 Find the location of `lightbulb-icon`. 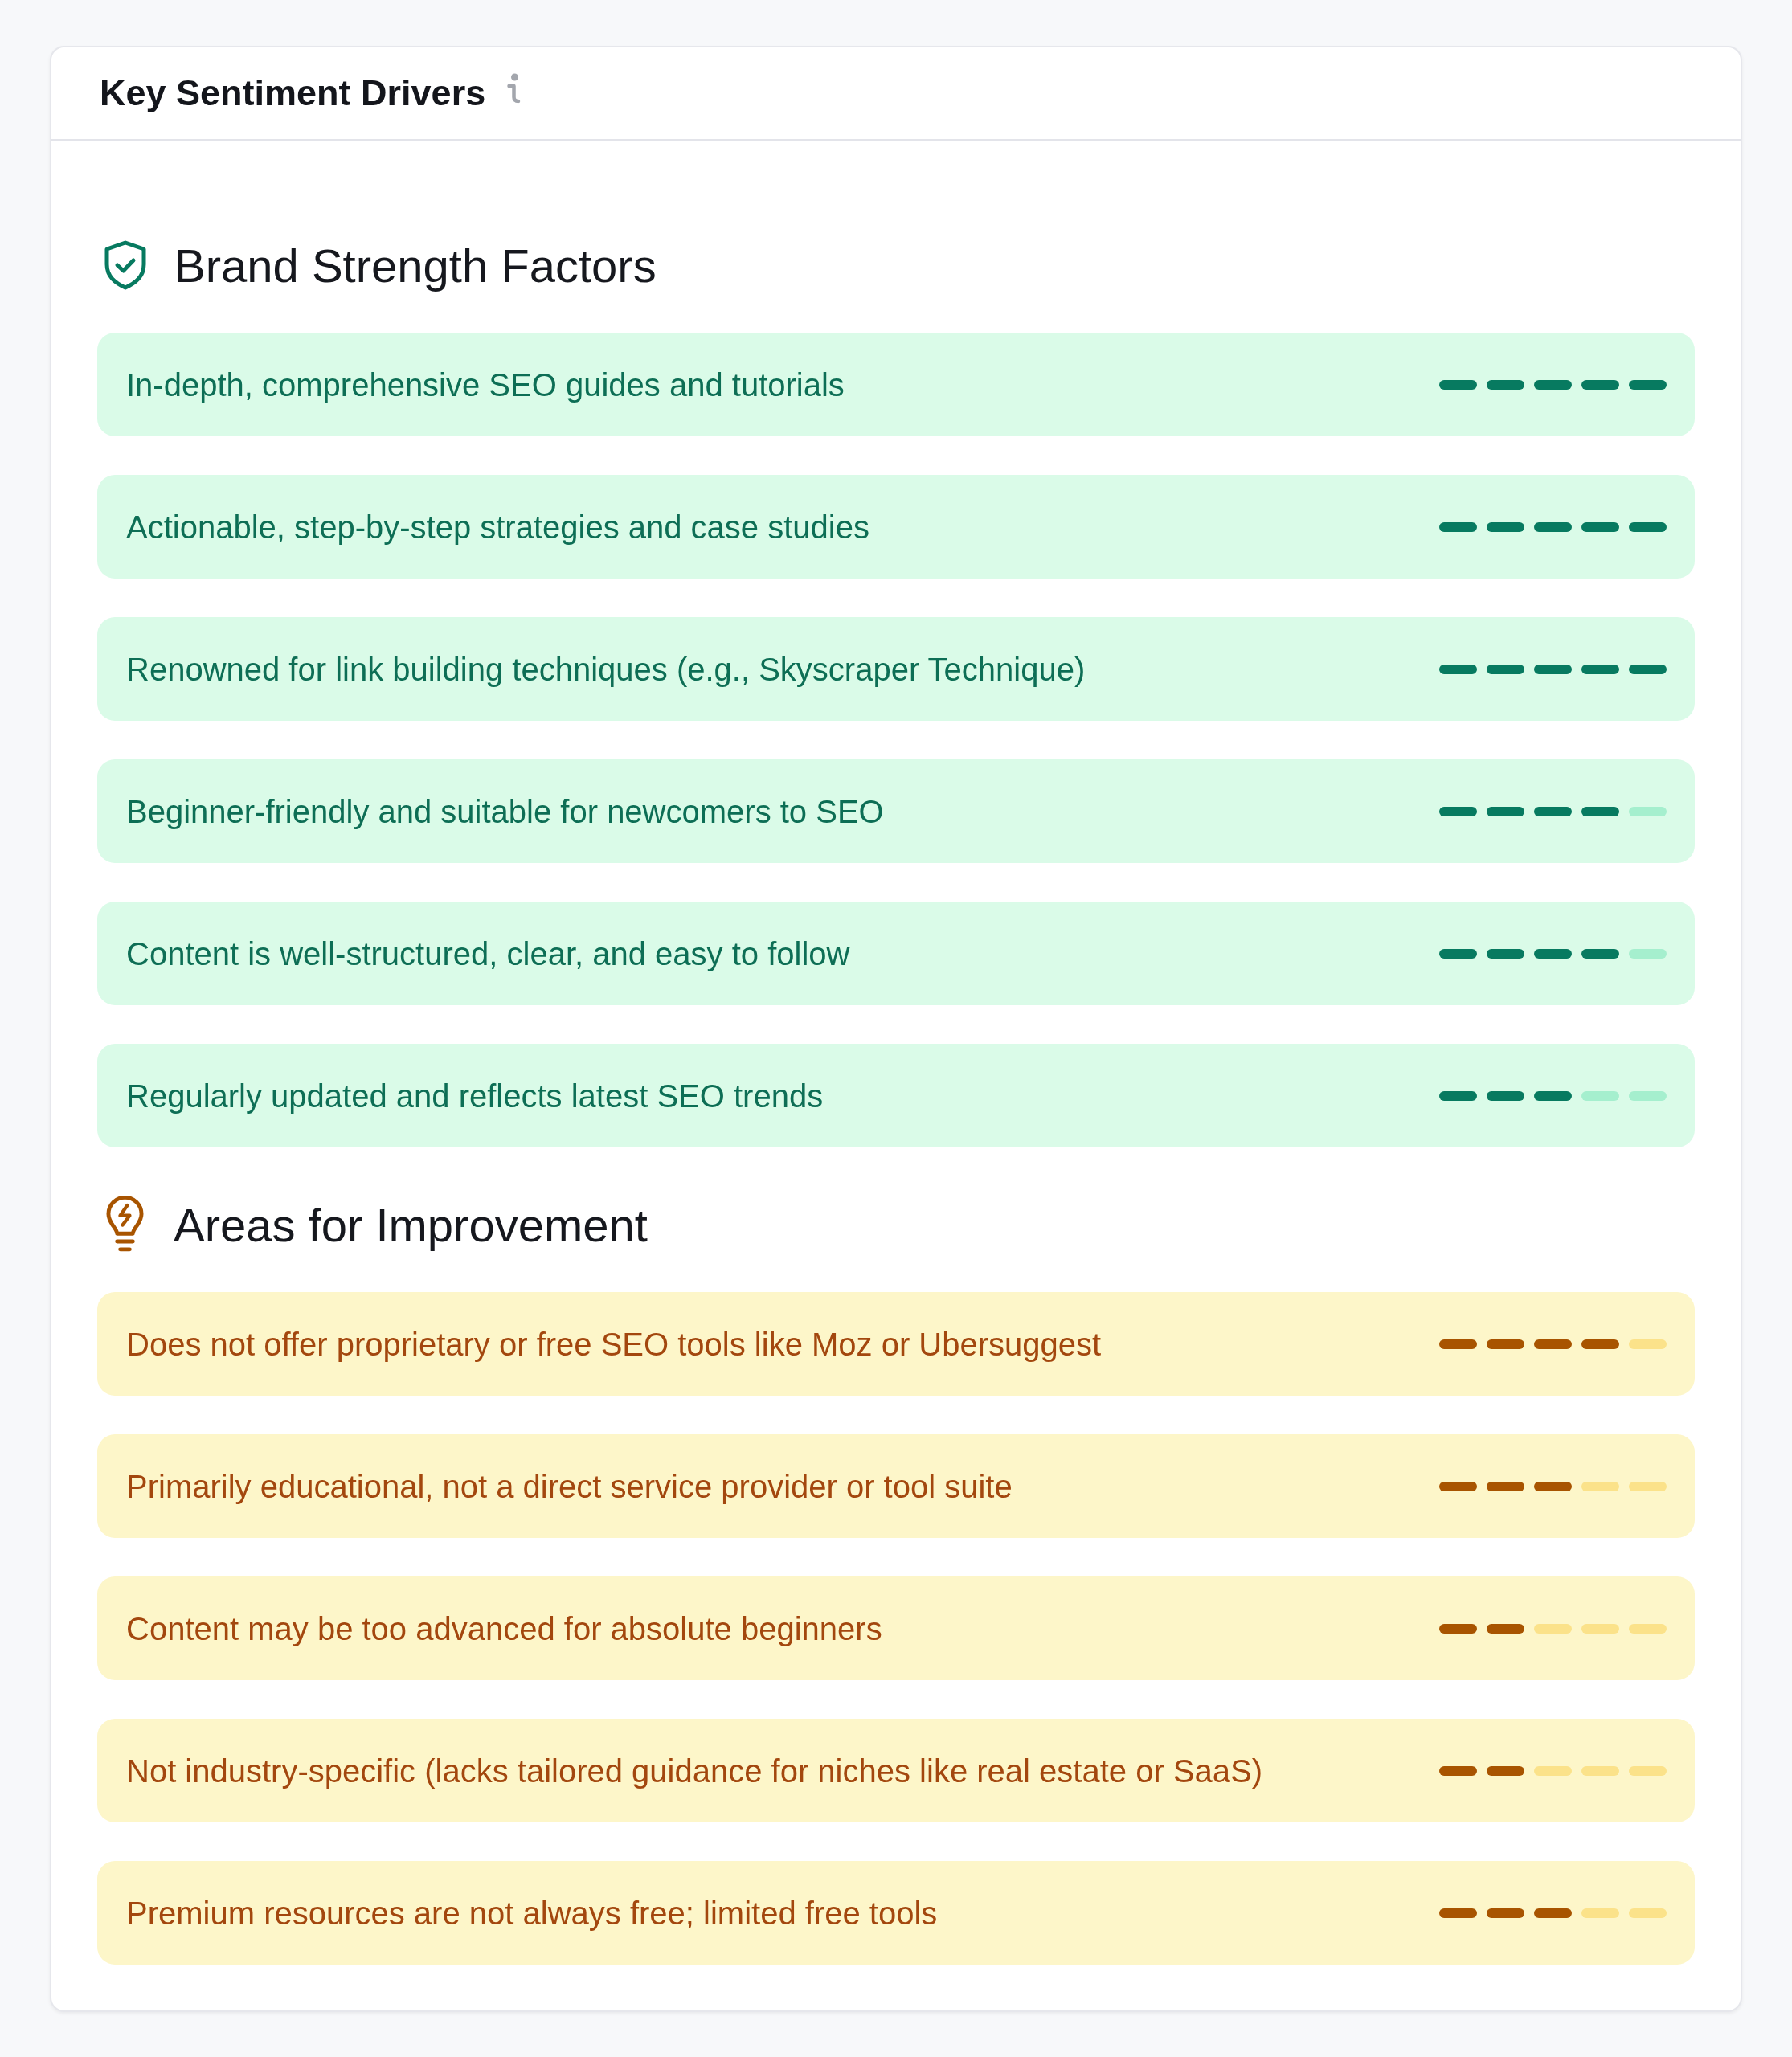

lightbulb-icon is located at coordinates (125, 1224).